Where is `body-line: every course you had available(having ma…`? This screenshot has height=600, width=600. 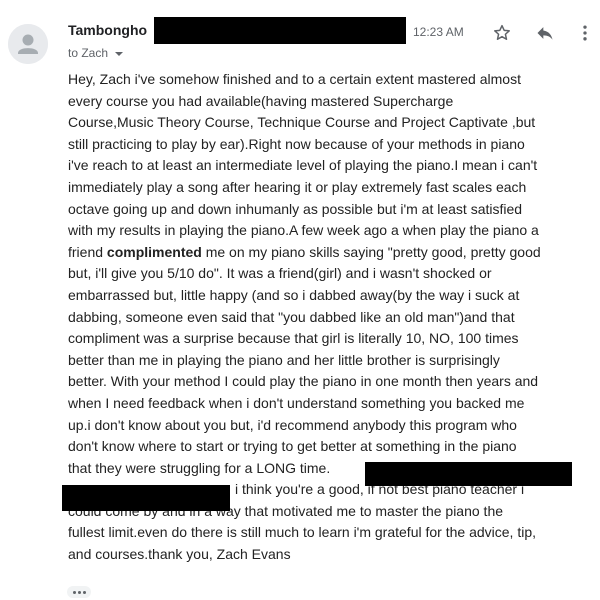 body-line: every course you had available(having ma… is located at coordinates (261, 100).